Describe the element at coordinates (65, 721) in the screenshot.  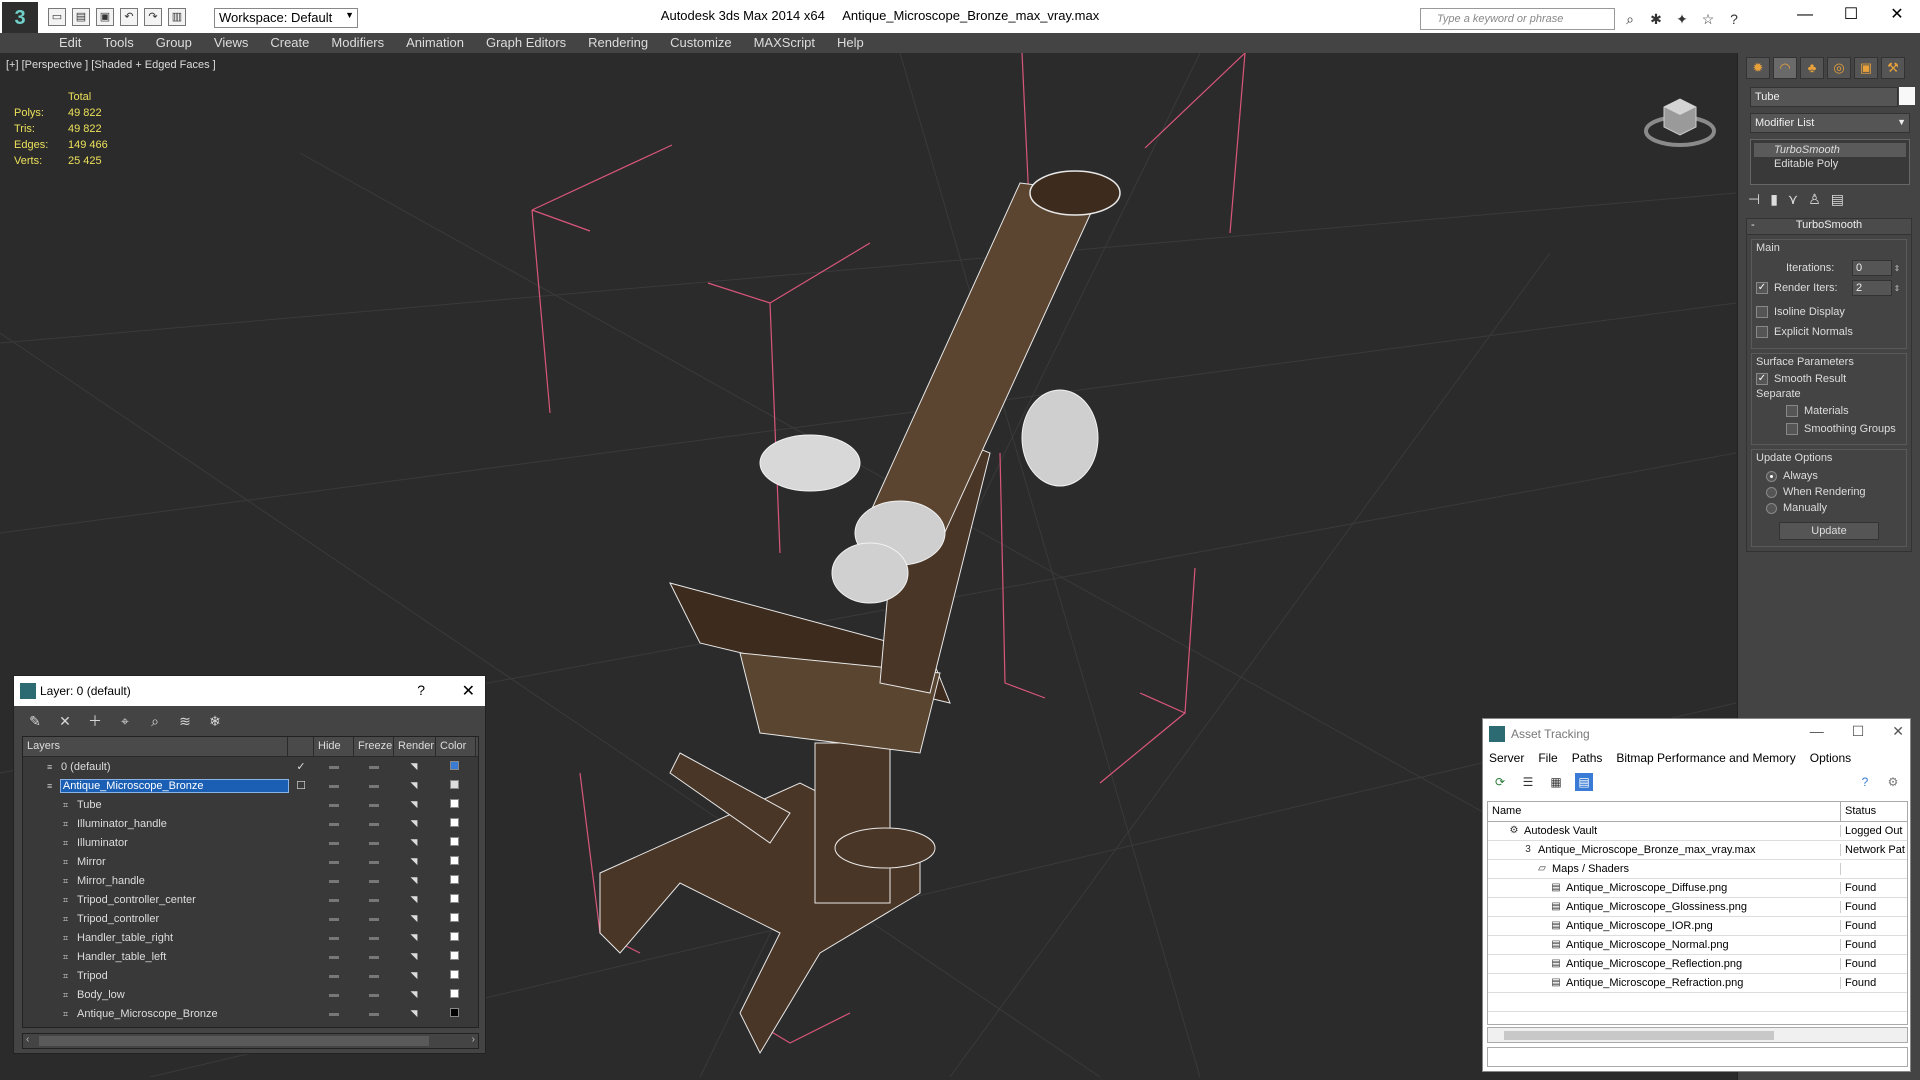
I see `delete-layer-icon: ✕` at that location.